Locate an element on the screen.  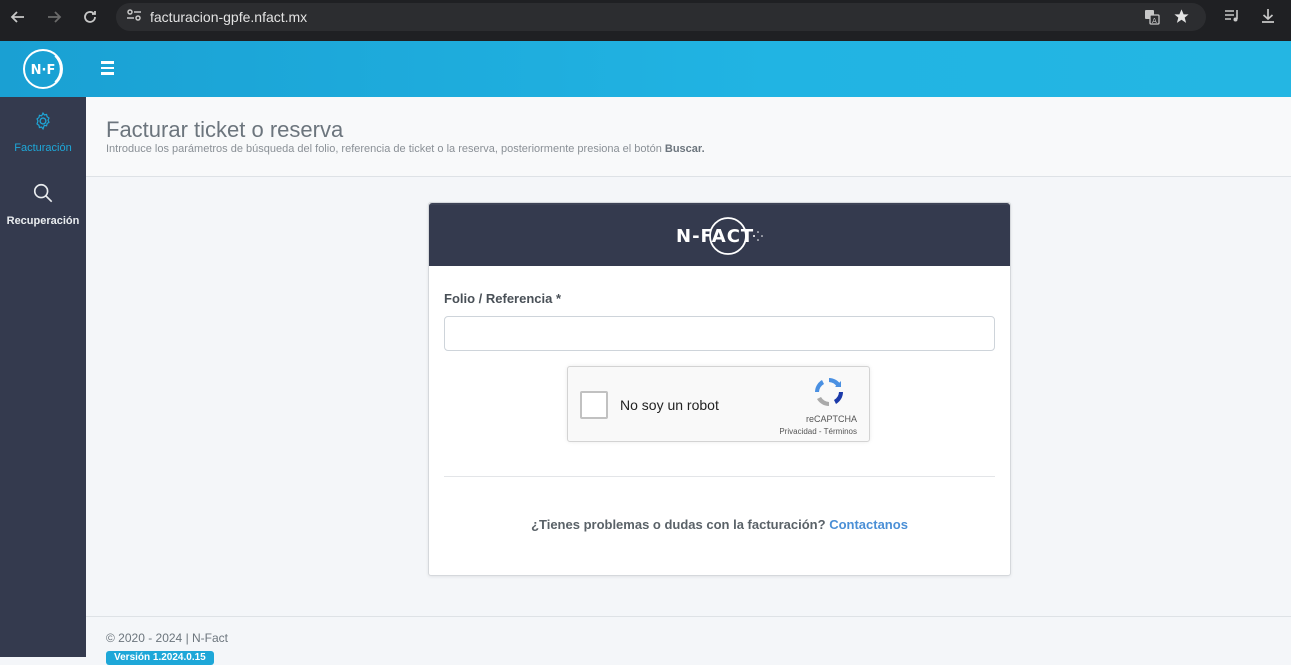
translate-icon: A is located at coordinates (1152, 19).